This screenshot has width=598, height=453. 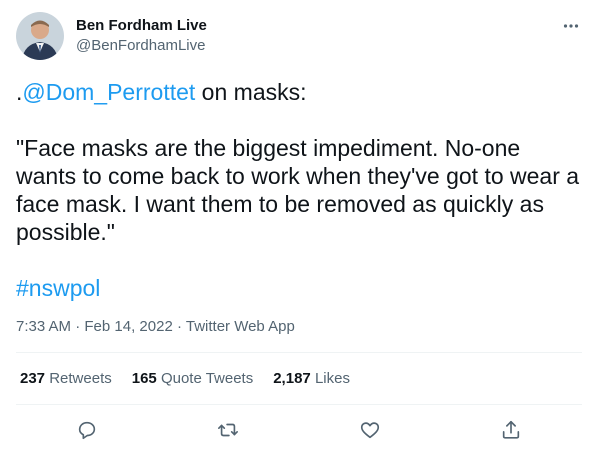 I want to click on retweet-icon, so click(x=228, y=430).